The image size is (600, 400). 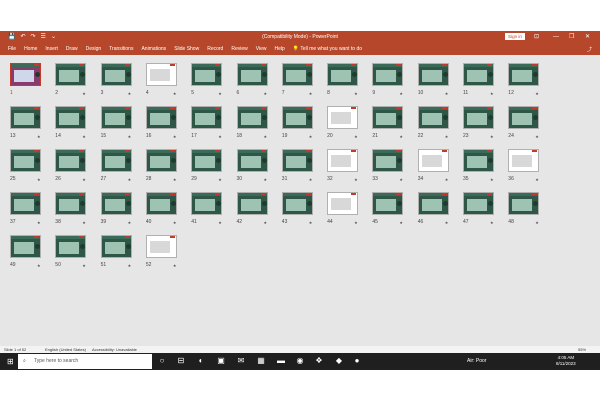 I want to click on tab-file: File, so click(x=12, y=49).